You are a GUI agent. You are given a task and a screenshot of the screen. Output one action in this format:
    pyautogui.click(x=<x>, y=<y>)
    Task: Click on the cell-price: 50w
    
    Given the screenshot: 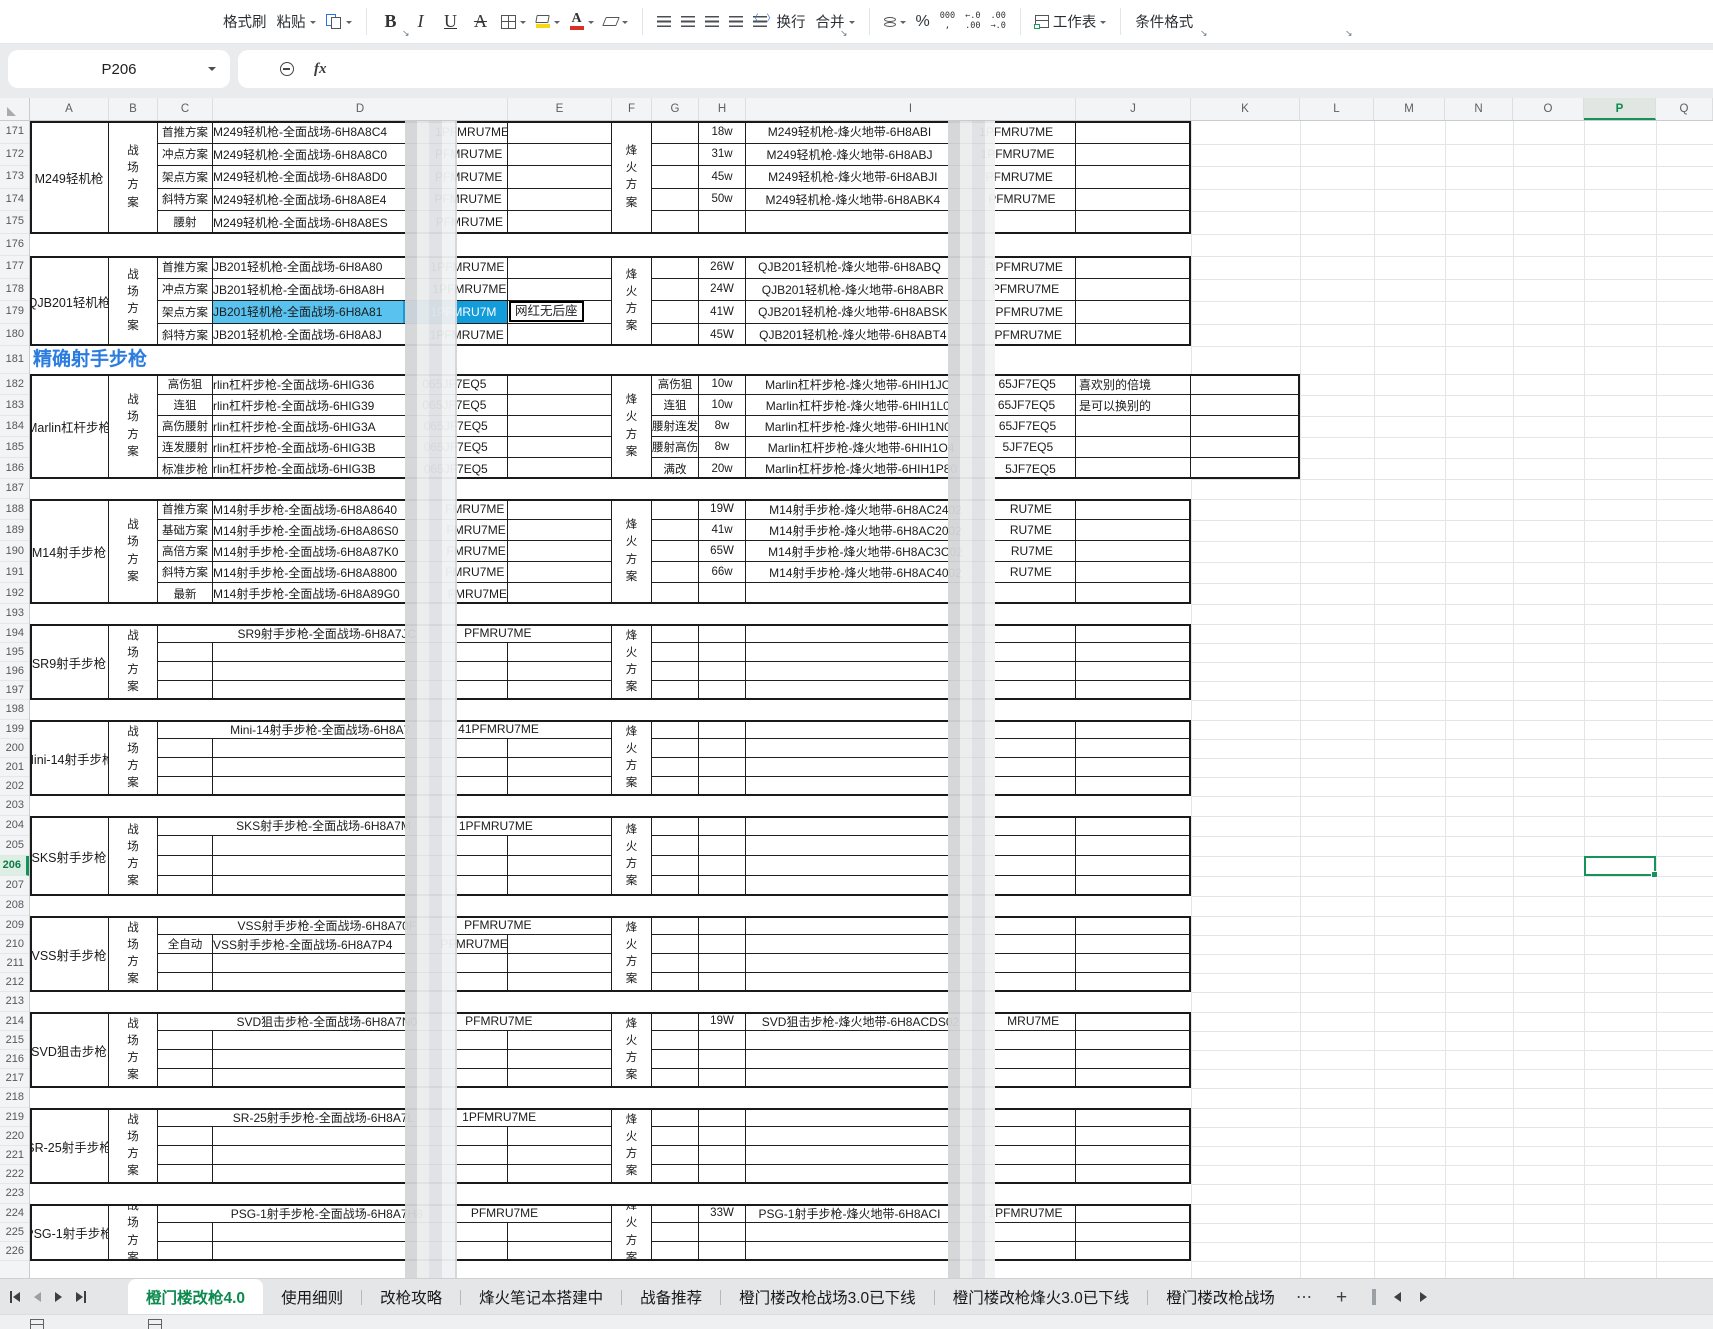 What is the action you would take?
    pyautogui.click(x=722, y=199)
    